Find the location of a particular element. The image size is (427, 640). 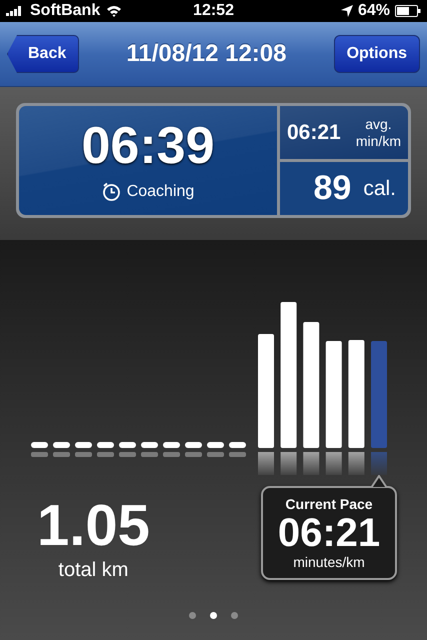

battery-percent: 64% is located at coordinates (374, 11).